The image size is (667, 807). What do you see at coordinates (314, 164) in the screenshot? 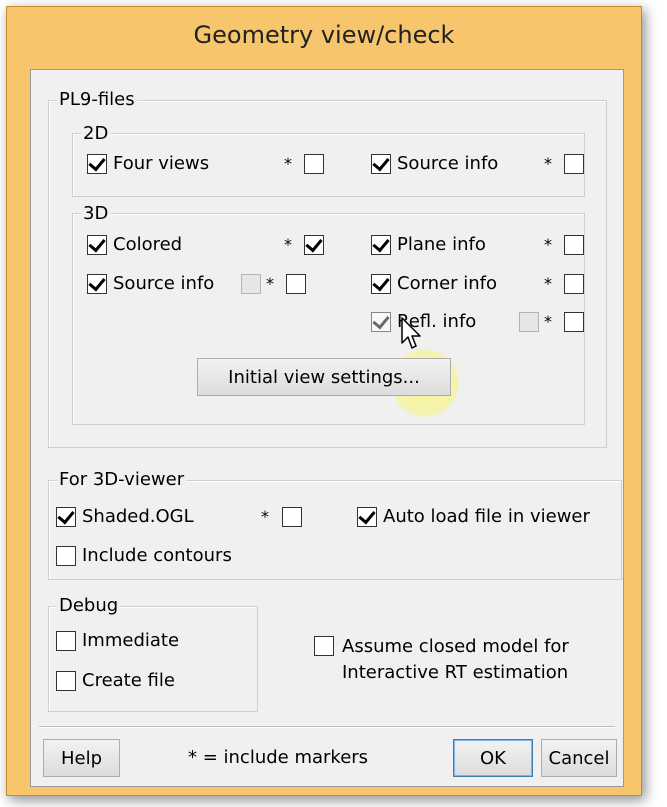
I see `four-views-markers-checkbox` at bounding box center [314, 164].